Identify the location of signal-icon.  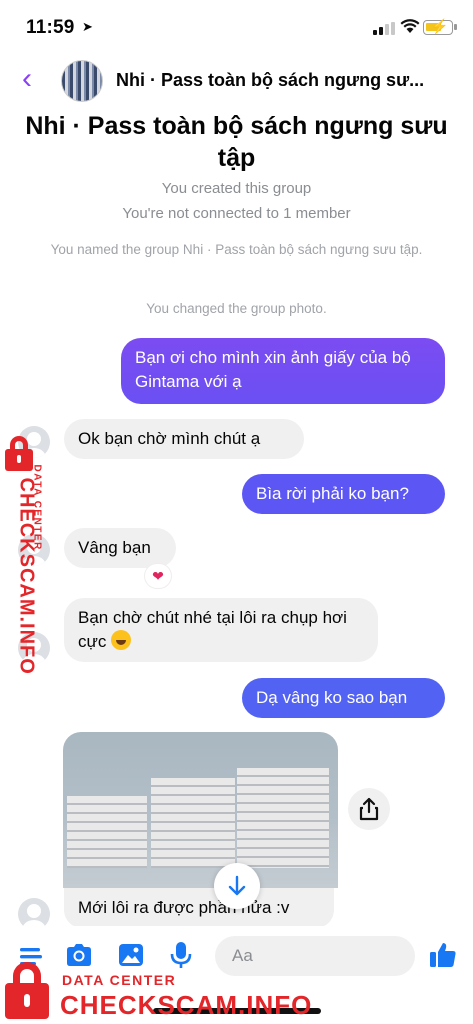
(384, 28).